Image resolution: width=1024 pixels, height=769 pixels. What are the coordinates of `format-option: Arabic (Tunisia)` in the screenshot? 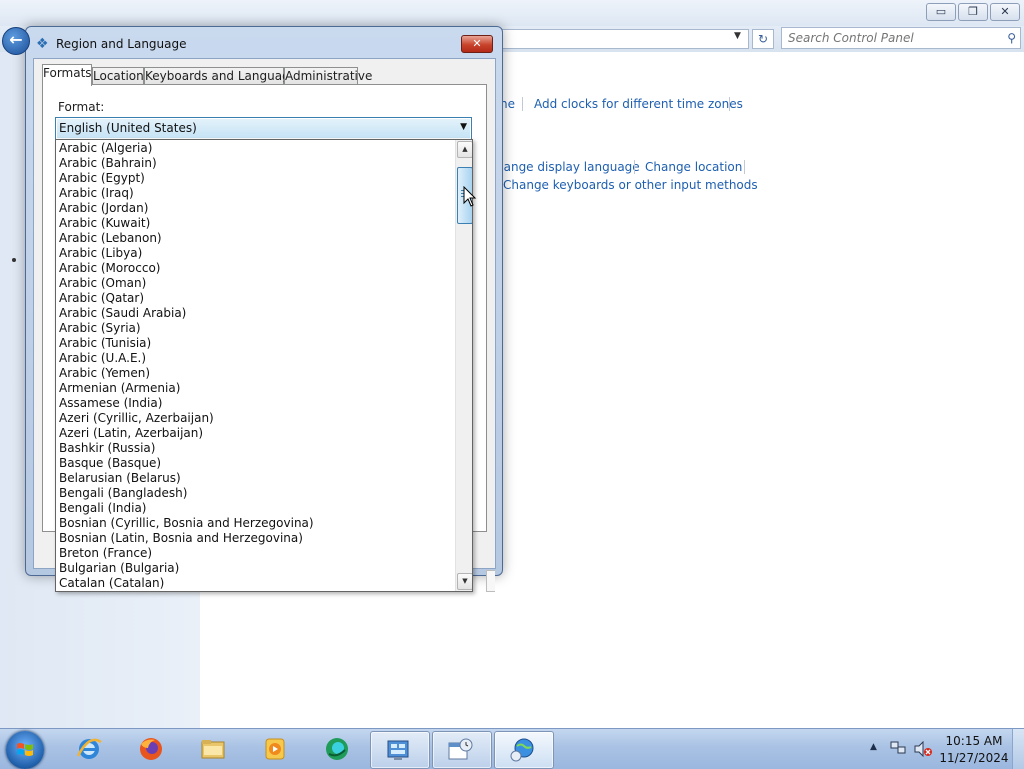 It's located at (256, 343).